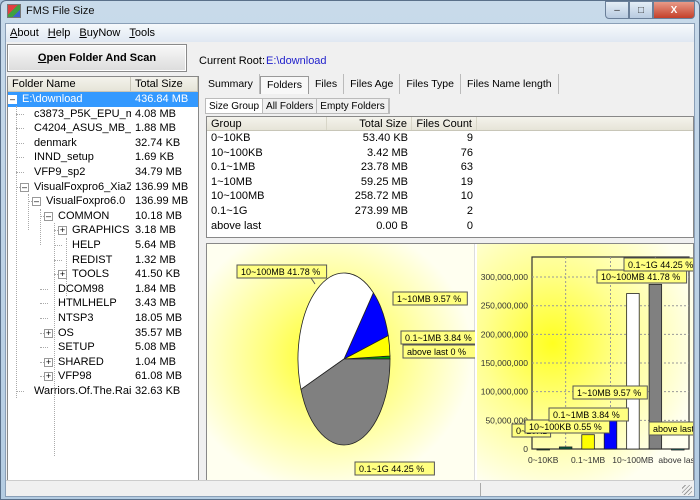 The width and height of the screenshot is (700, 500). What do you see at coordinates (231, 84) in the screenshot?
I see `tab-summary: Summary` at bounding box center [231, 84].